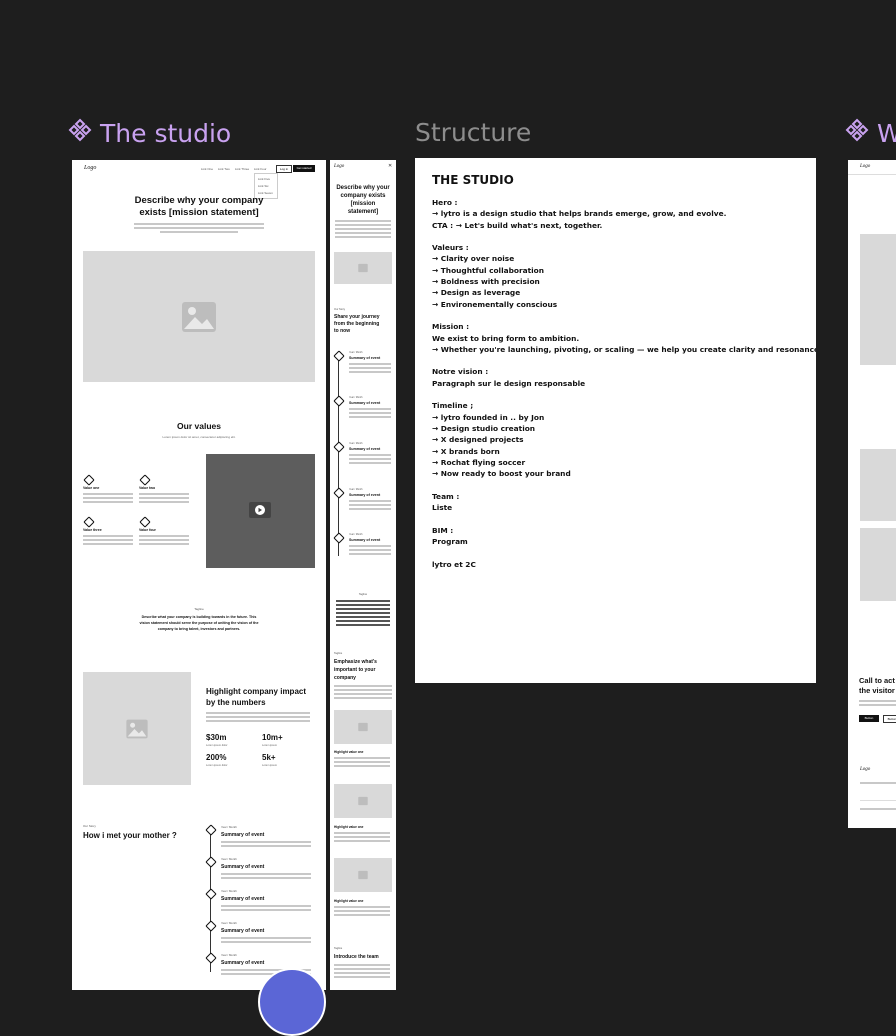  I want to click on value-title: Value one, so click(91, 488).